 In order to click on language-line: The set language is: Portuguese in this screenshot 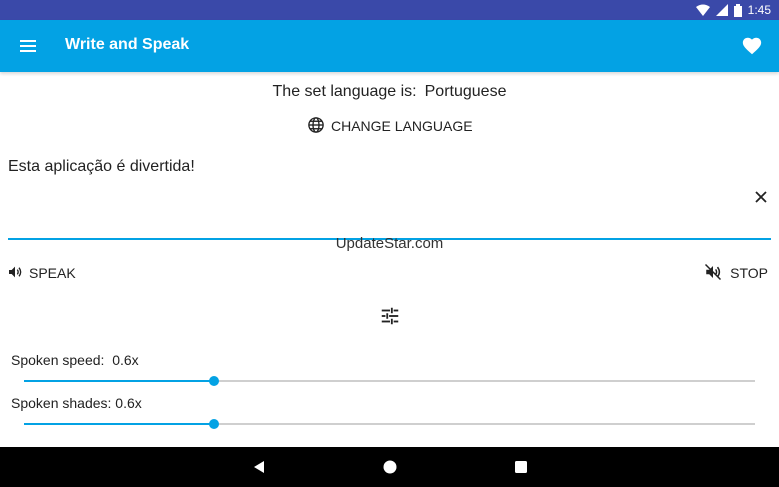, I will do `click(389, 92)`.